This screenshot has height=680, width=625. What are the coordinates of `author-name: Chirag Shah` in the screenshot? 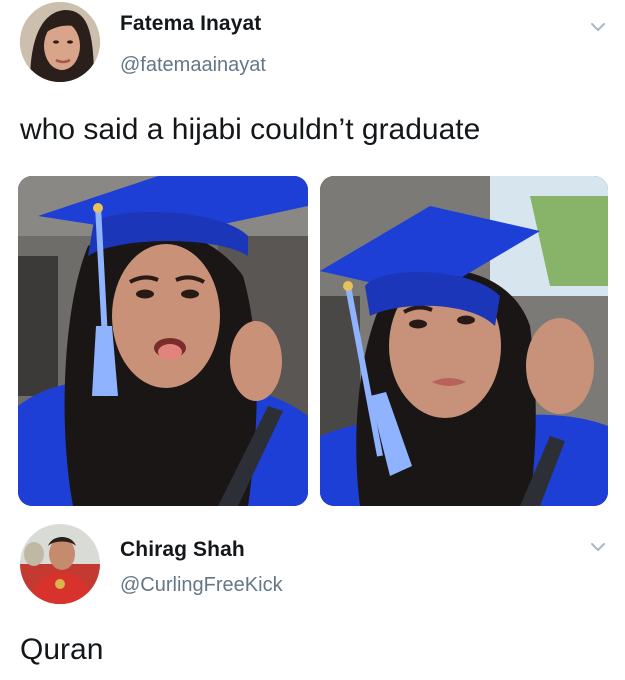 It's located at (182, 550).